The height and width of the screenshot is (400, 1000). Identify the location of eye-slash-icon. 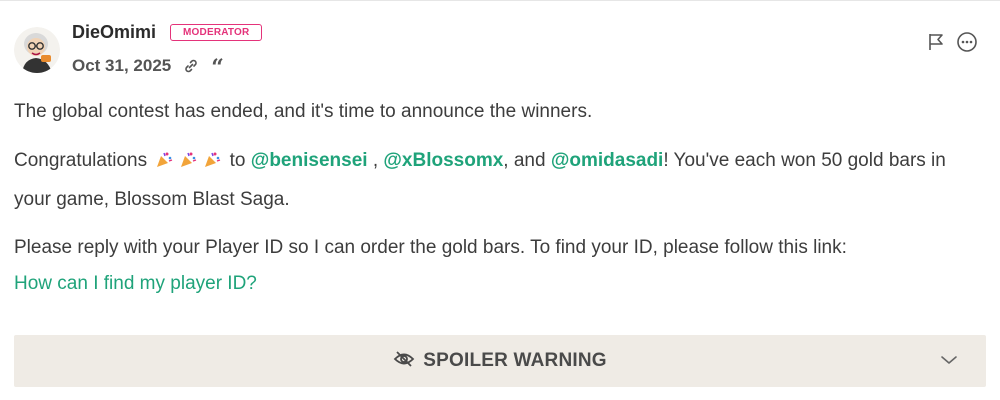
(404, 361).